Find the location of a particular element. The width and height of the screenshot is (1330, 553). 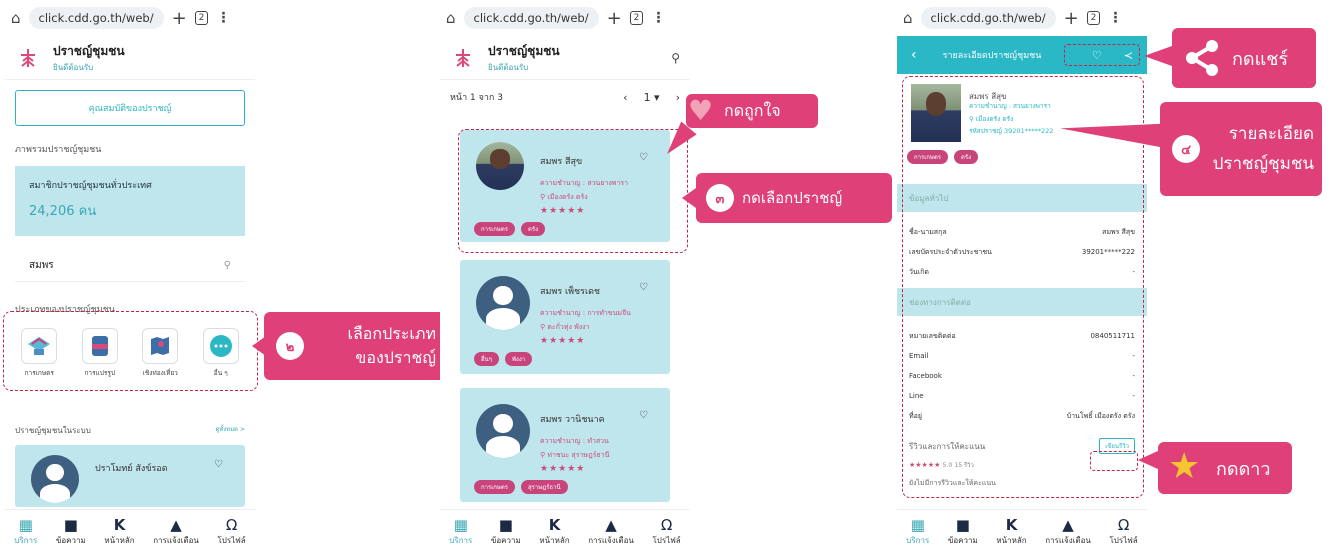

callout-select-sage: ๓ กดเลือกปราชญ์ is located at coordinates (794, 198).